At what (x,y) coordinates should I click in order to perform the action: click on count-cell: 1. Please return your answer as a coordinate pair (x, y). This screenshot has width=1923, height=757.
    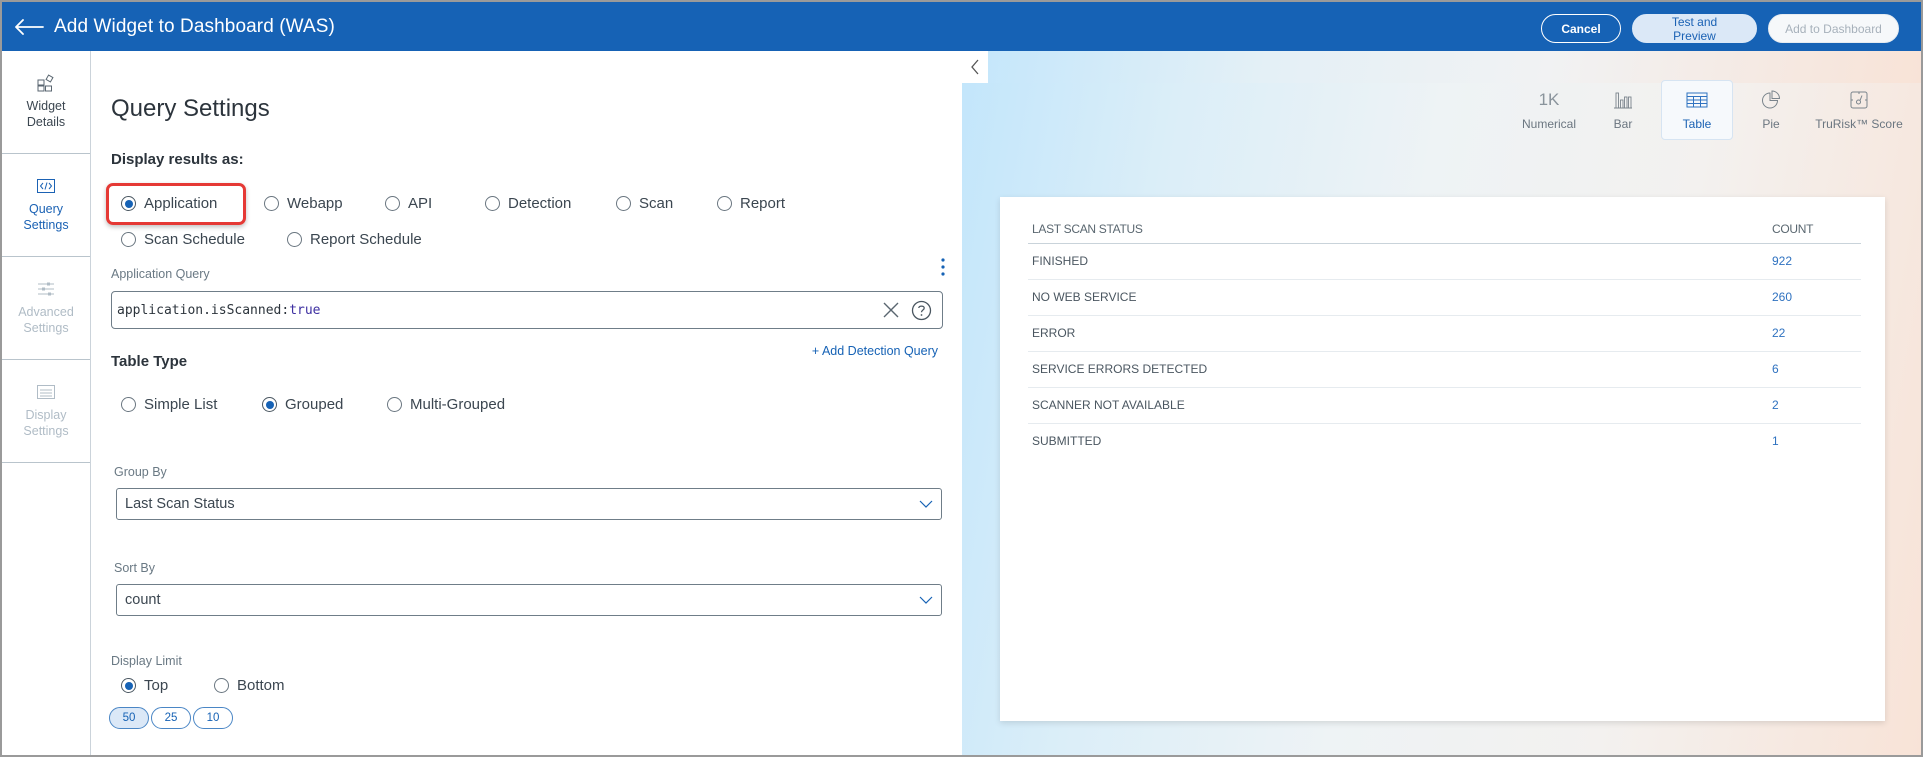
    Looking at the image, I should click on (1814, 441).